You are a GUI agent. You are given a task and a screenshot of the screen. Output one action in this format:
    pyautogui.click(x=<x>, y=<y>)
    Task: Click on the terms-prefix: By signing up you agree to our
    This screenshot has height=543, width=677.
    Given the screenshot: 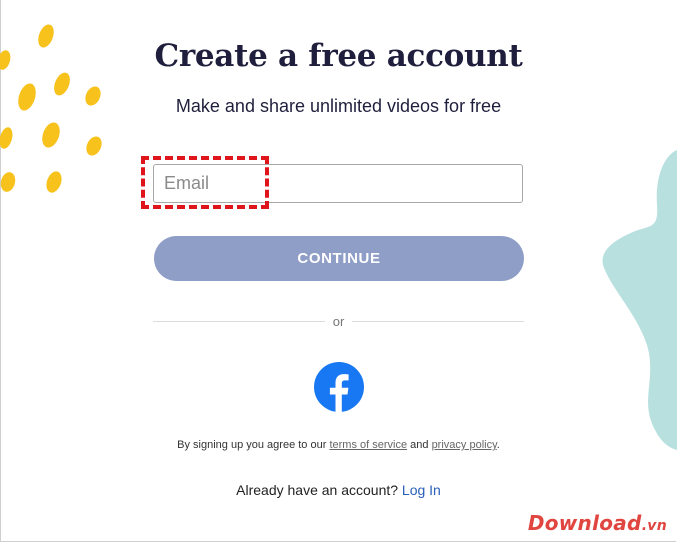 What is the action you would take?
    pyautogui.click(x=252, y=445)
    